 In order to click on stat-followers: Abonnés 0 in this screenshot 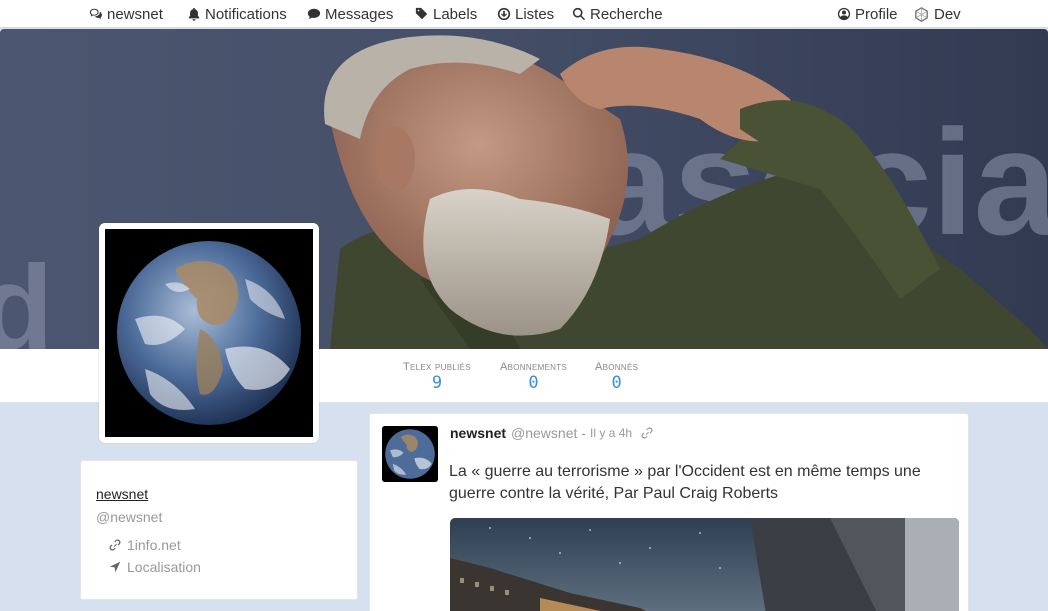, I will do `click(616, 376)`.